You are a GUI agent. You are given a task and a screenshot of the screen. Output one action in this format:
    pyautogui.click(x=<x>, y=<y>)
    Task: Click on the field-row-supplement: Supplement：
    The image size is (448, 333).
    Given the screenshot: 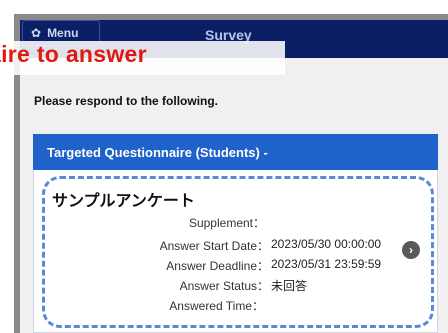 What is the action you would take?
    pyautogui.click(x=182, y=222)
    